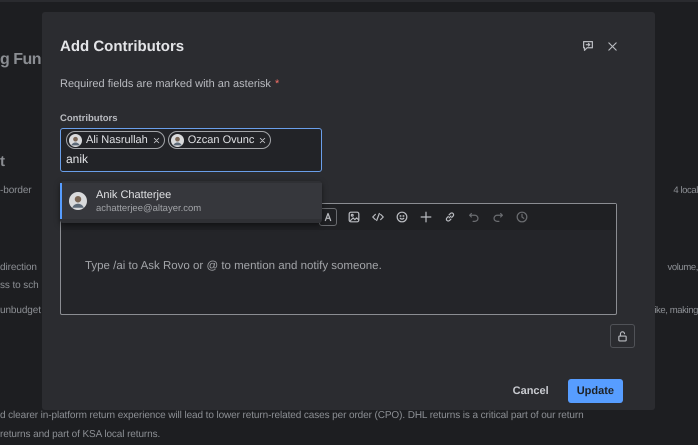  I want to click on redo-icon, so click(498, 217).